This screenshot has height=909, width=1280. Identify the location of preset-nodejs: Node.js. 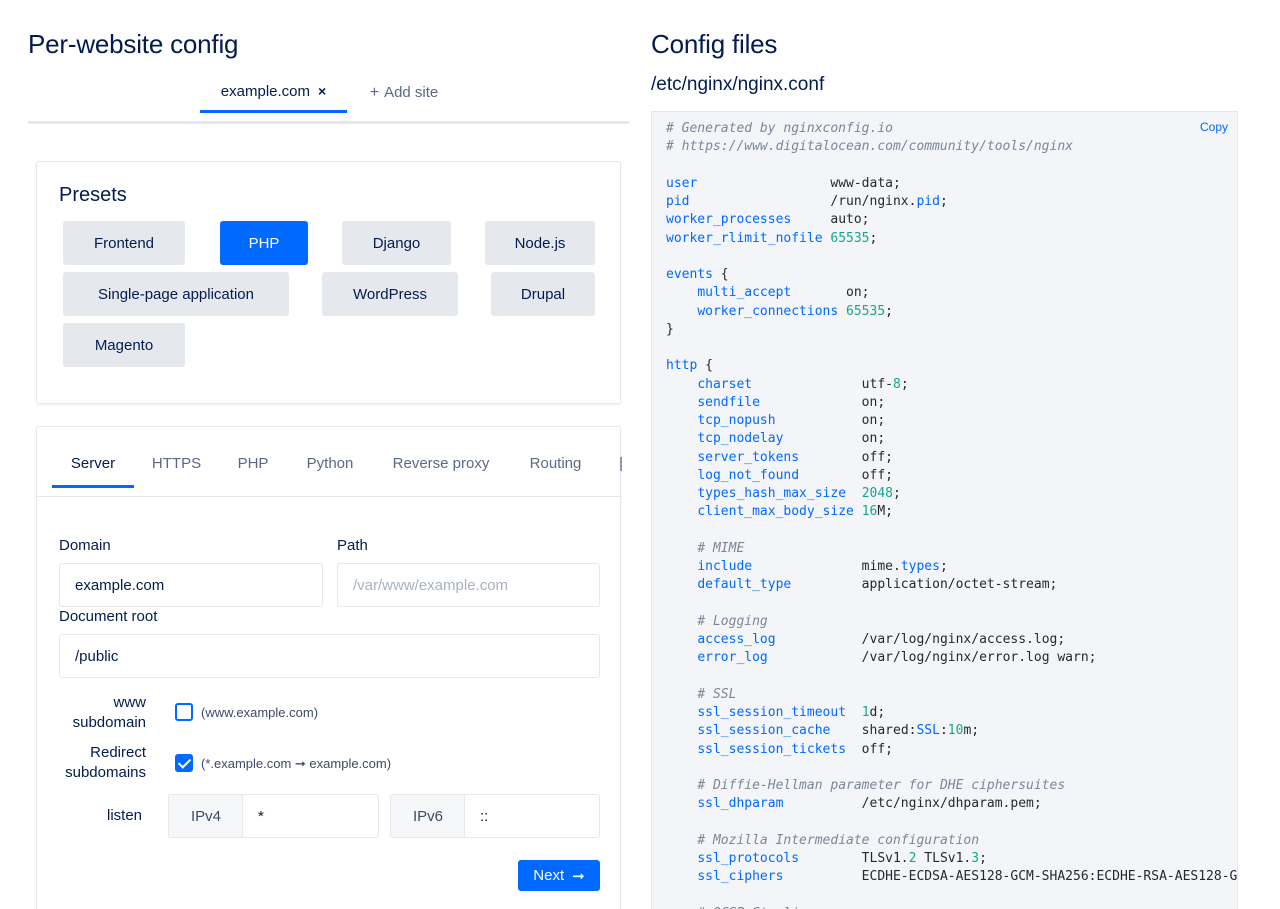
(540, 243).